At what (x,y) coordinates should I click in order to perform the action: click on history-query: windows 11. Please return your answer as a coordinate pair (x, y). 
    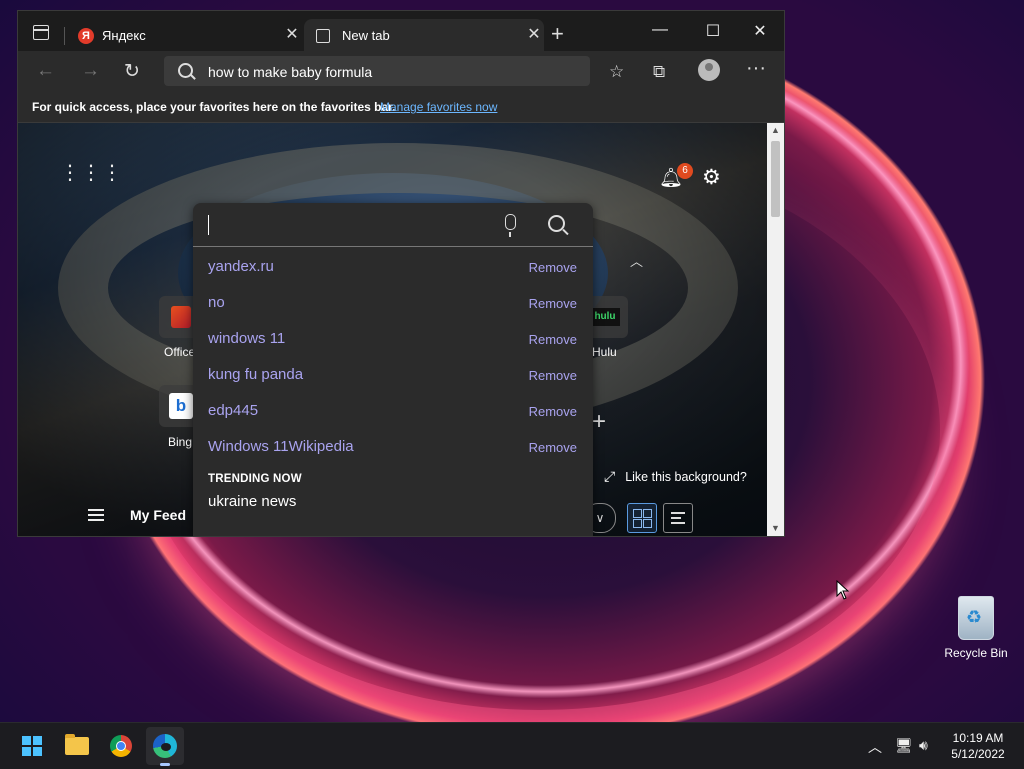
    Looking at the image, I should click on (246, 338).